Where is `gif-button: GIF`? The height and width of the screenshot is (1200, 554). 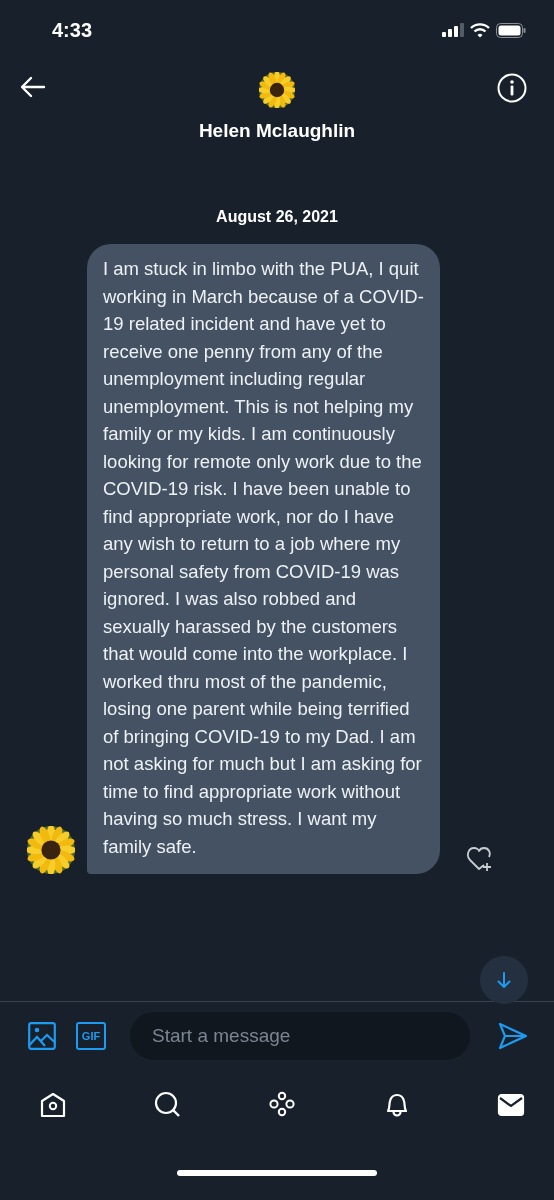
gif-button: GIF is located at coordinates (91, 1036).